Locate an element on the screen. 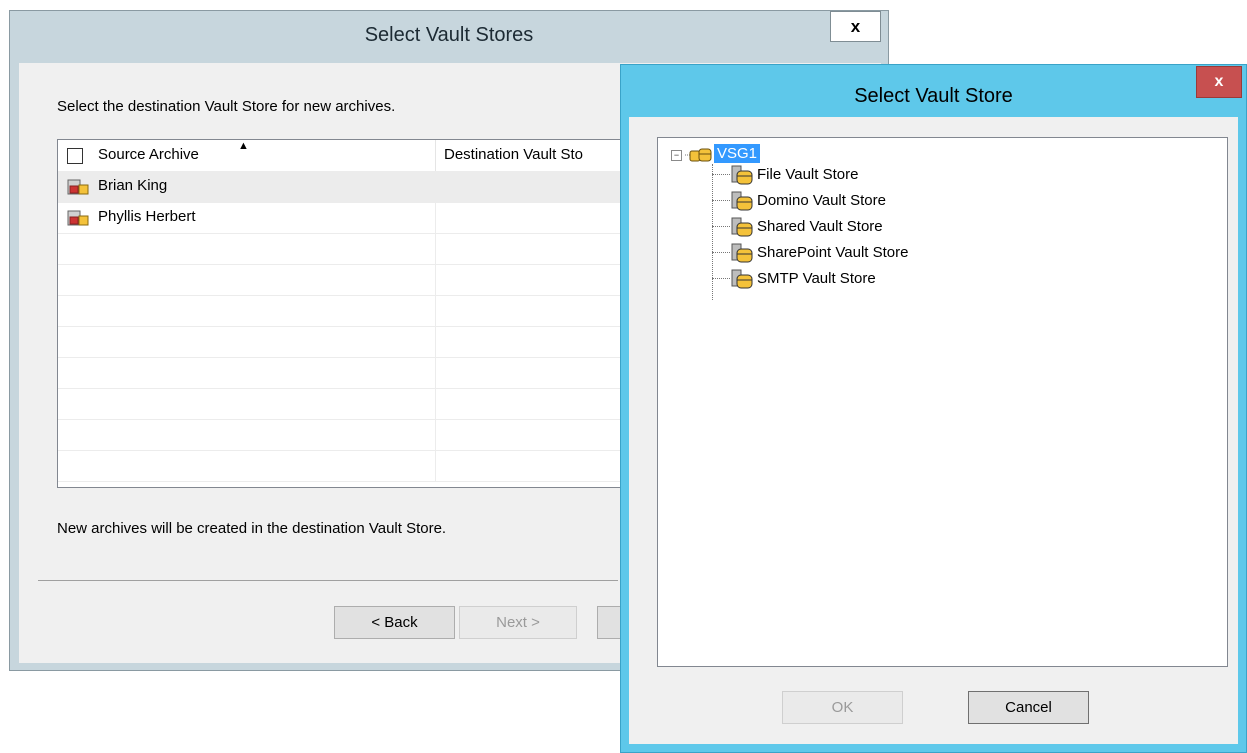  column-header-destination: Destination Vault Sto is located at coordinates (536, 155).